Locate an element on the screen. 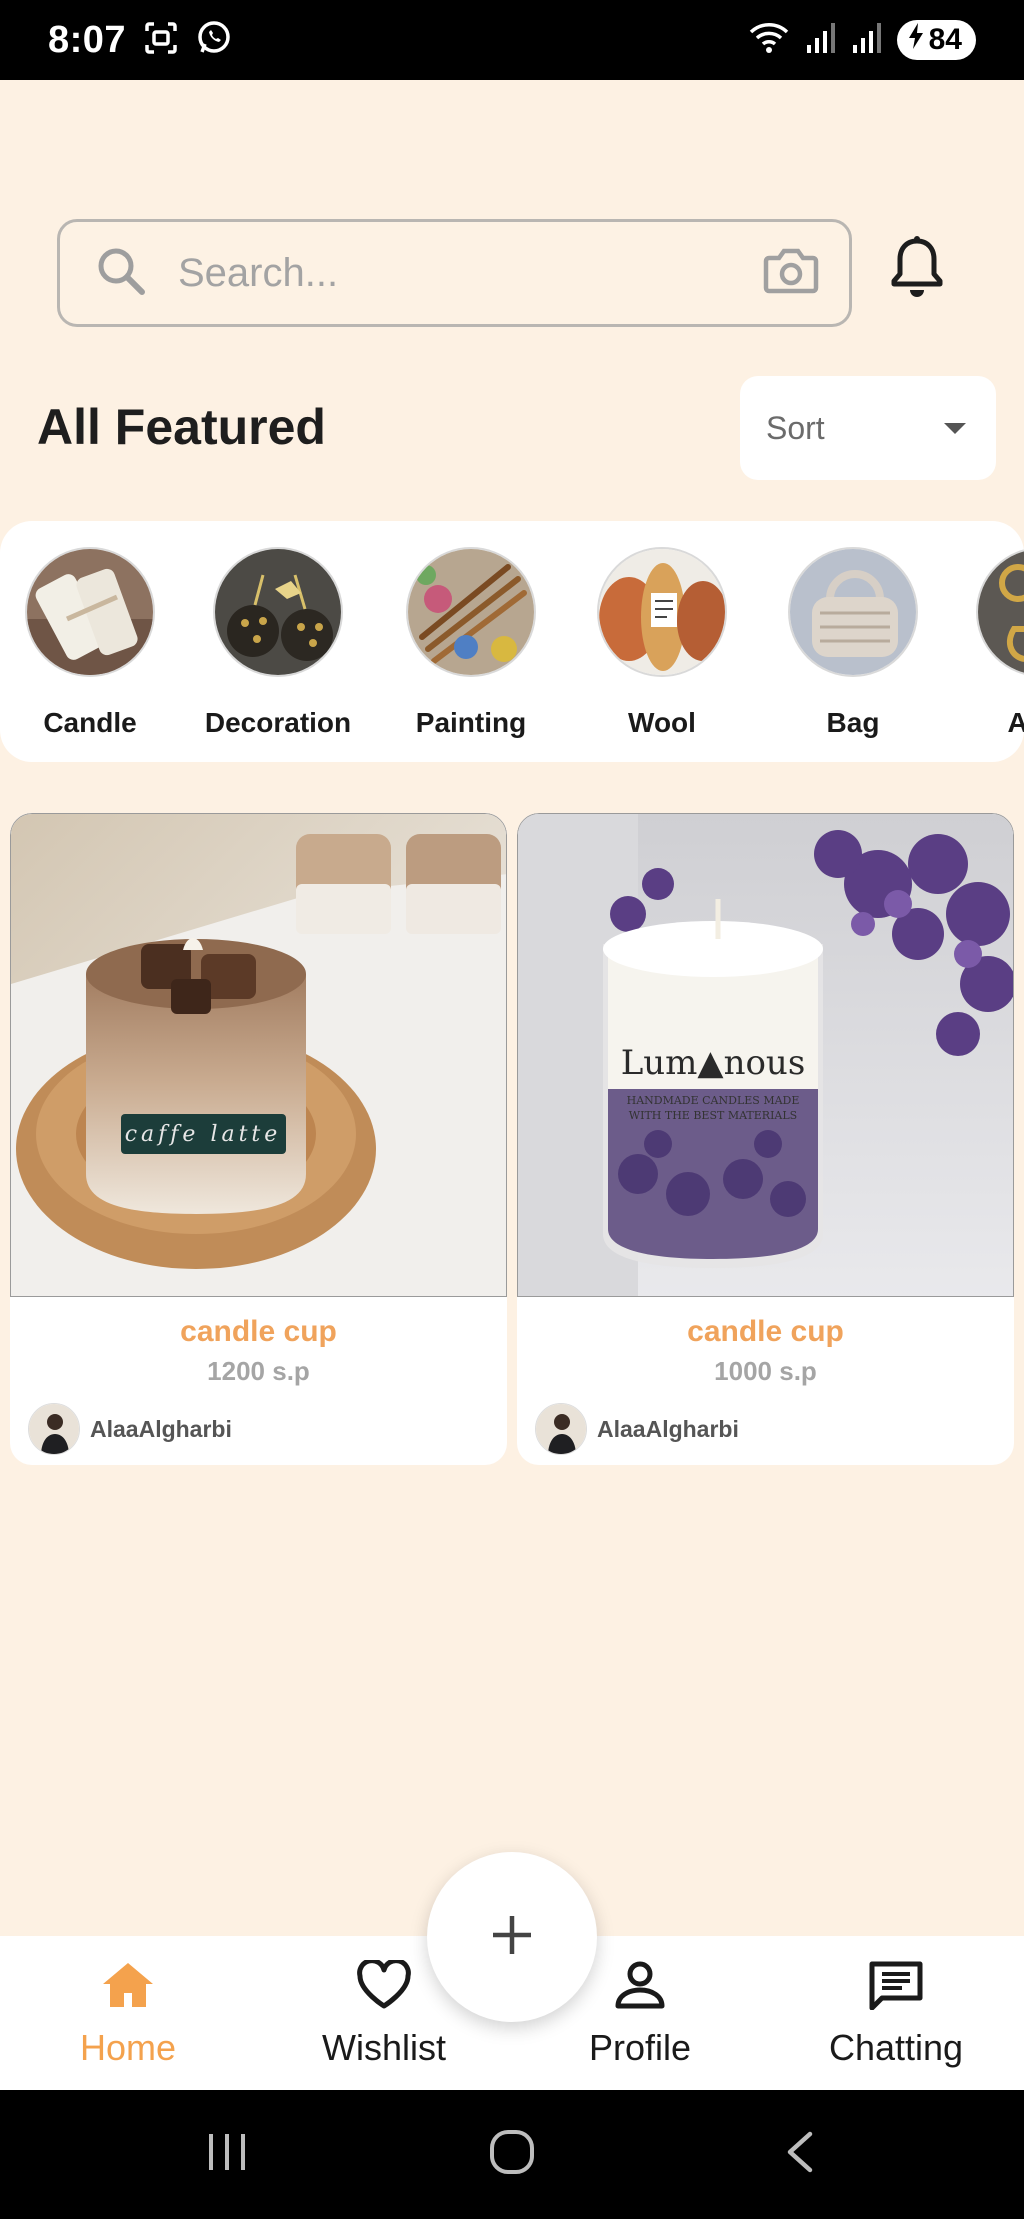 The image size is (1024, 2219). wifi-icon is located at coordinates (769, 40).